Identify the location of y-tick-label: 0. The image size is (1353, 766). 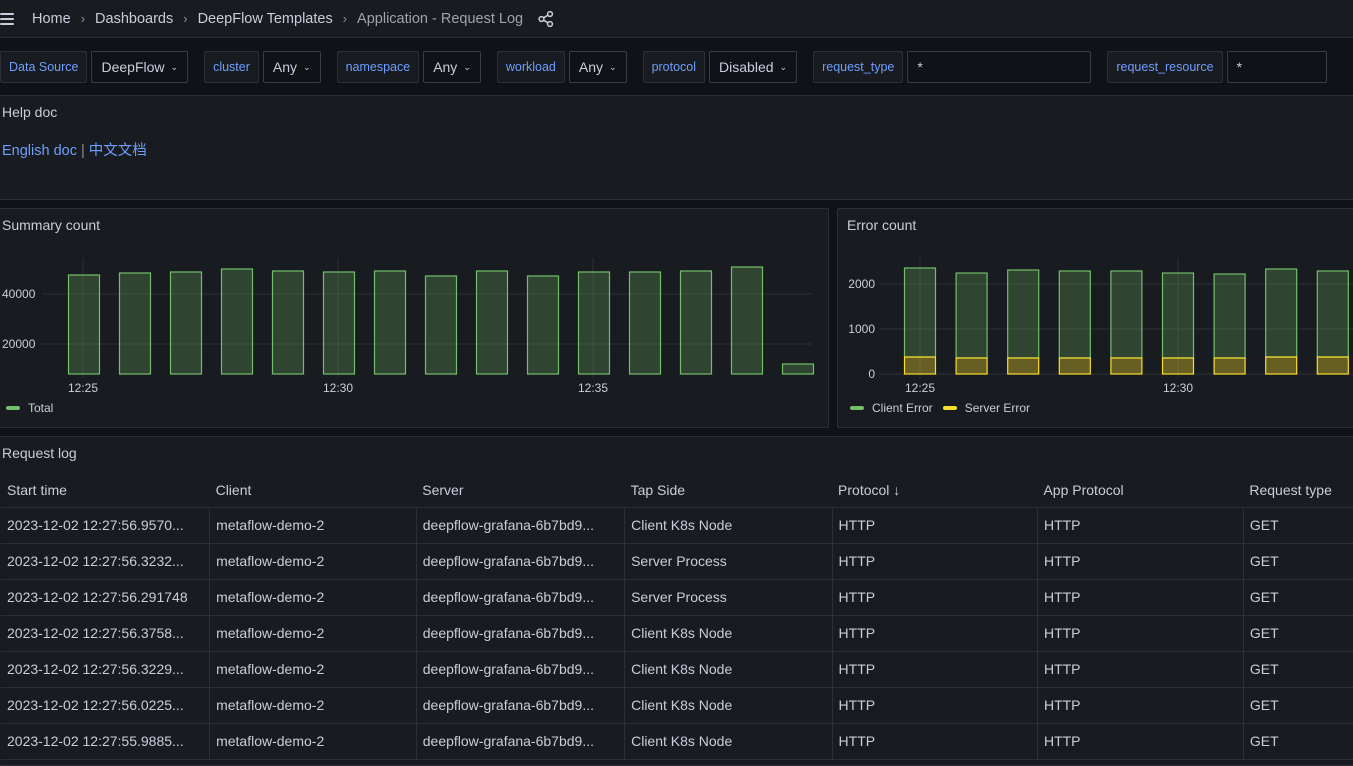
(871, 374).